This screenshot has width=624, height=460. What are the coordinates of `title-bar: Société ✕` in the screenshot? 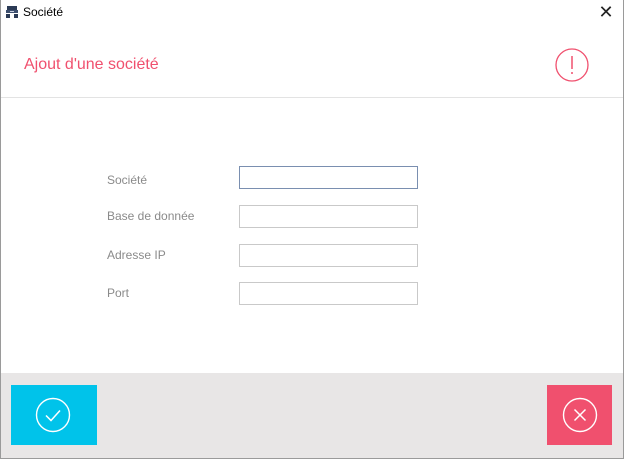 It's located at (312, 13).